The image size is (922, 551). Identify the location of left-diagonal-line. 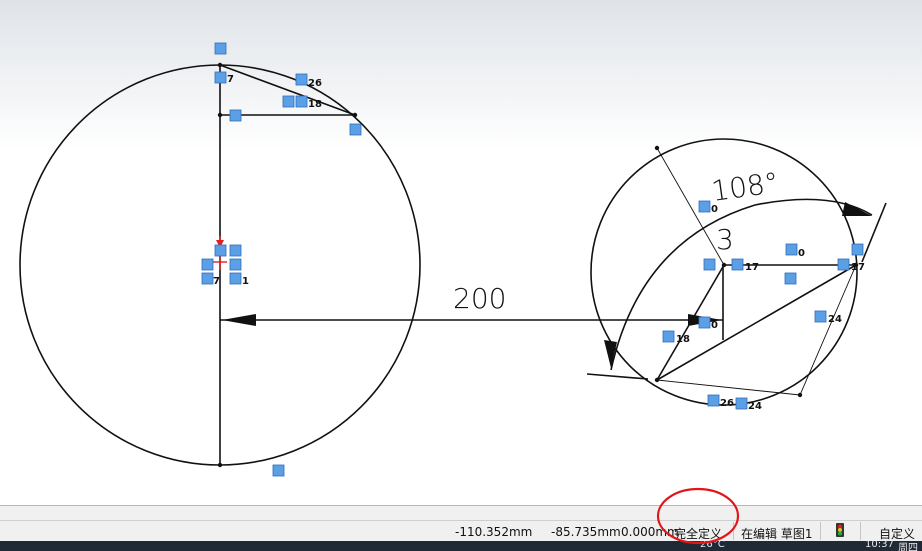
(287, 90).